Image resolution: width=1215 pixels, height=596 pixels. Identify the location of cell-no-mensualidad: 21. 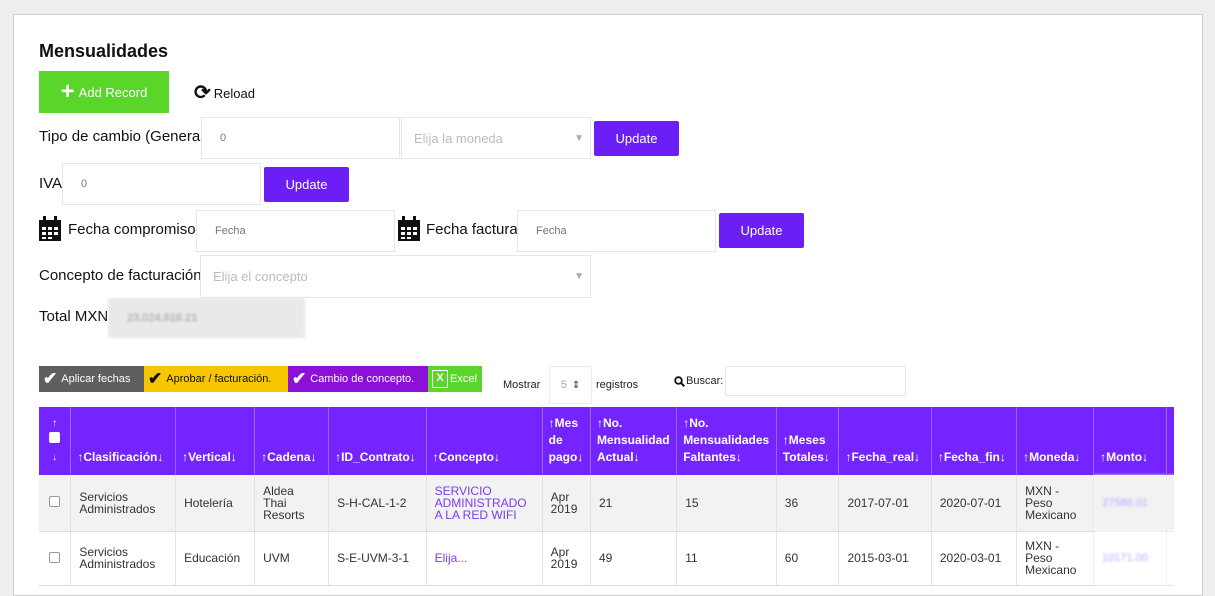
(634, 503).